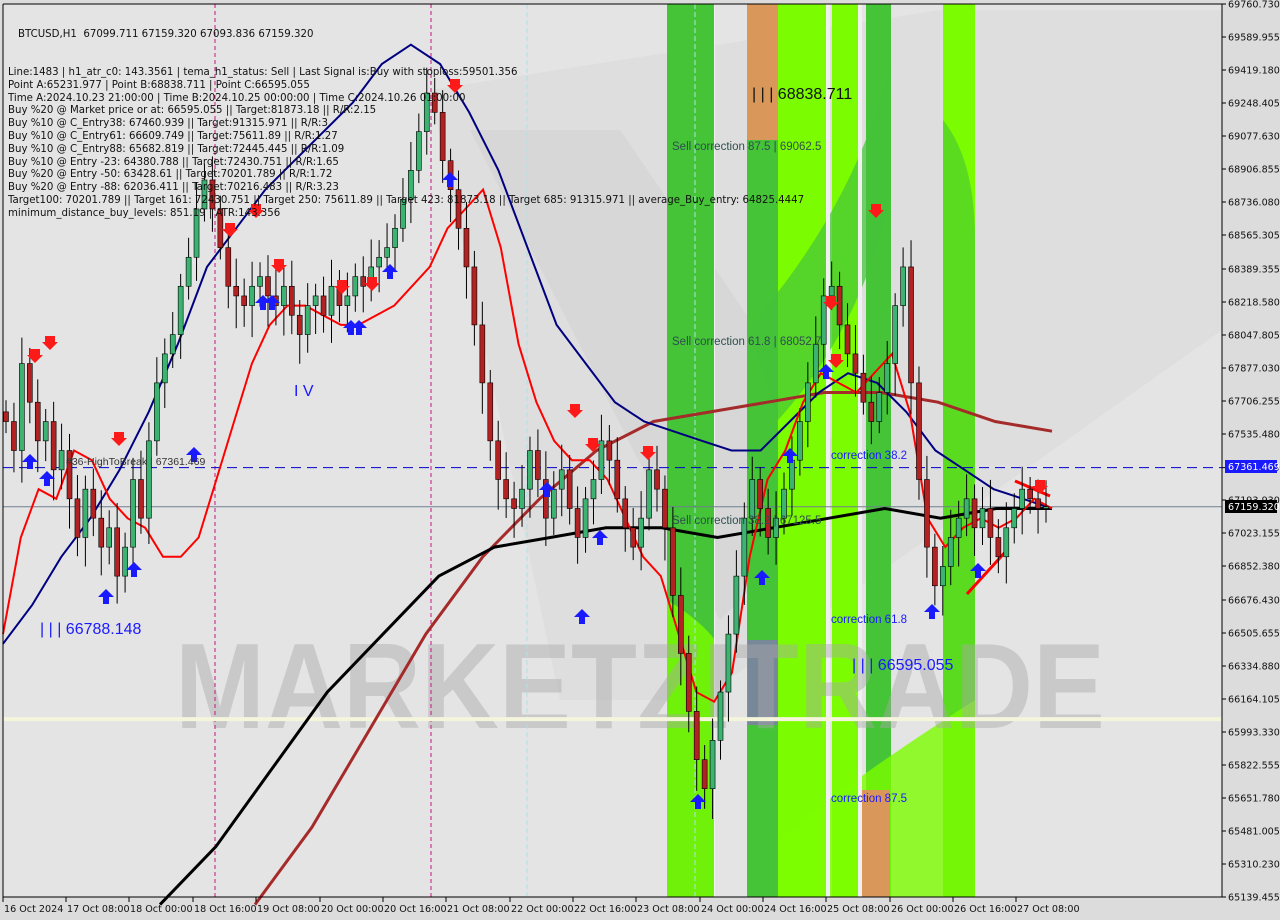  Describe the element at coordinates (1254, 507) in the screenshot. I see `current-price-tag: 67159.320` at that location.